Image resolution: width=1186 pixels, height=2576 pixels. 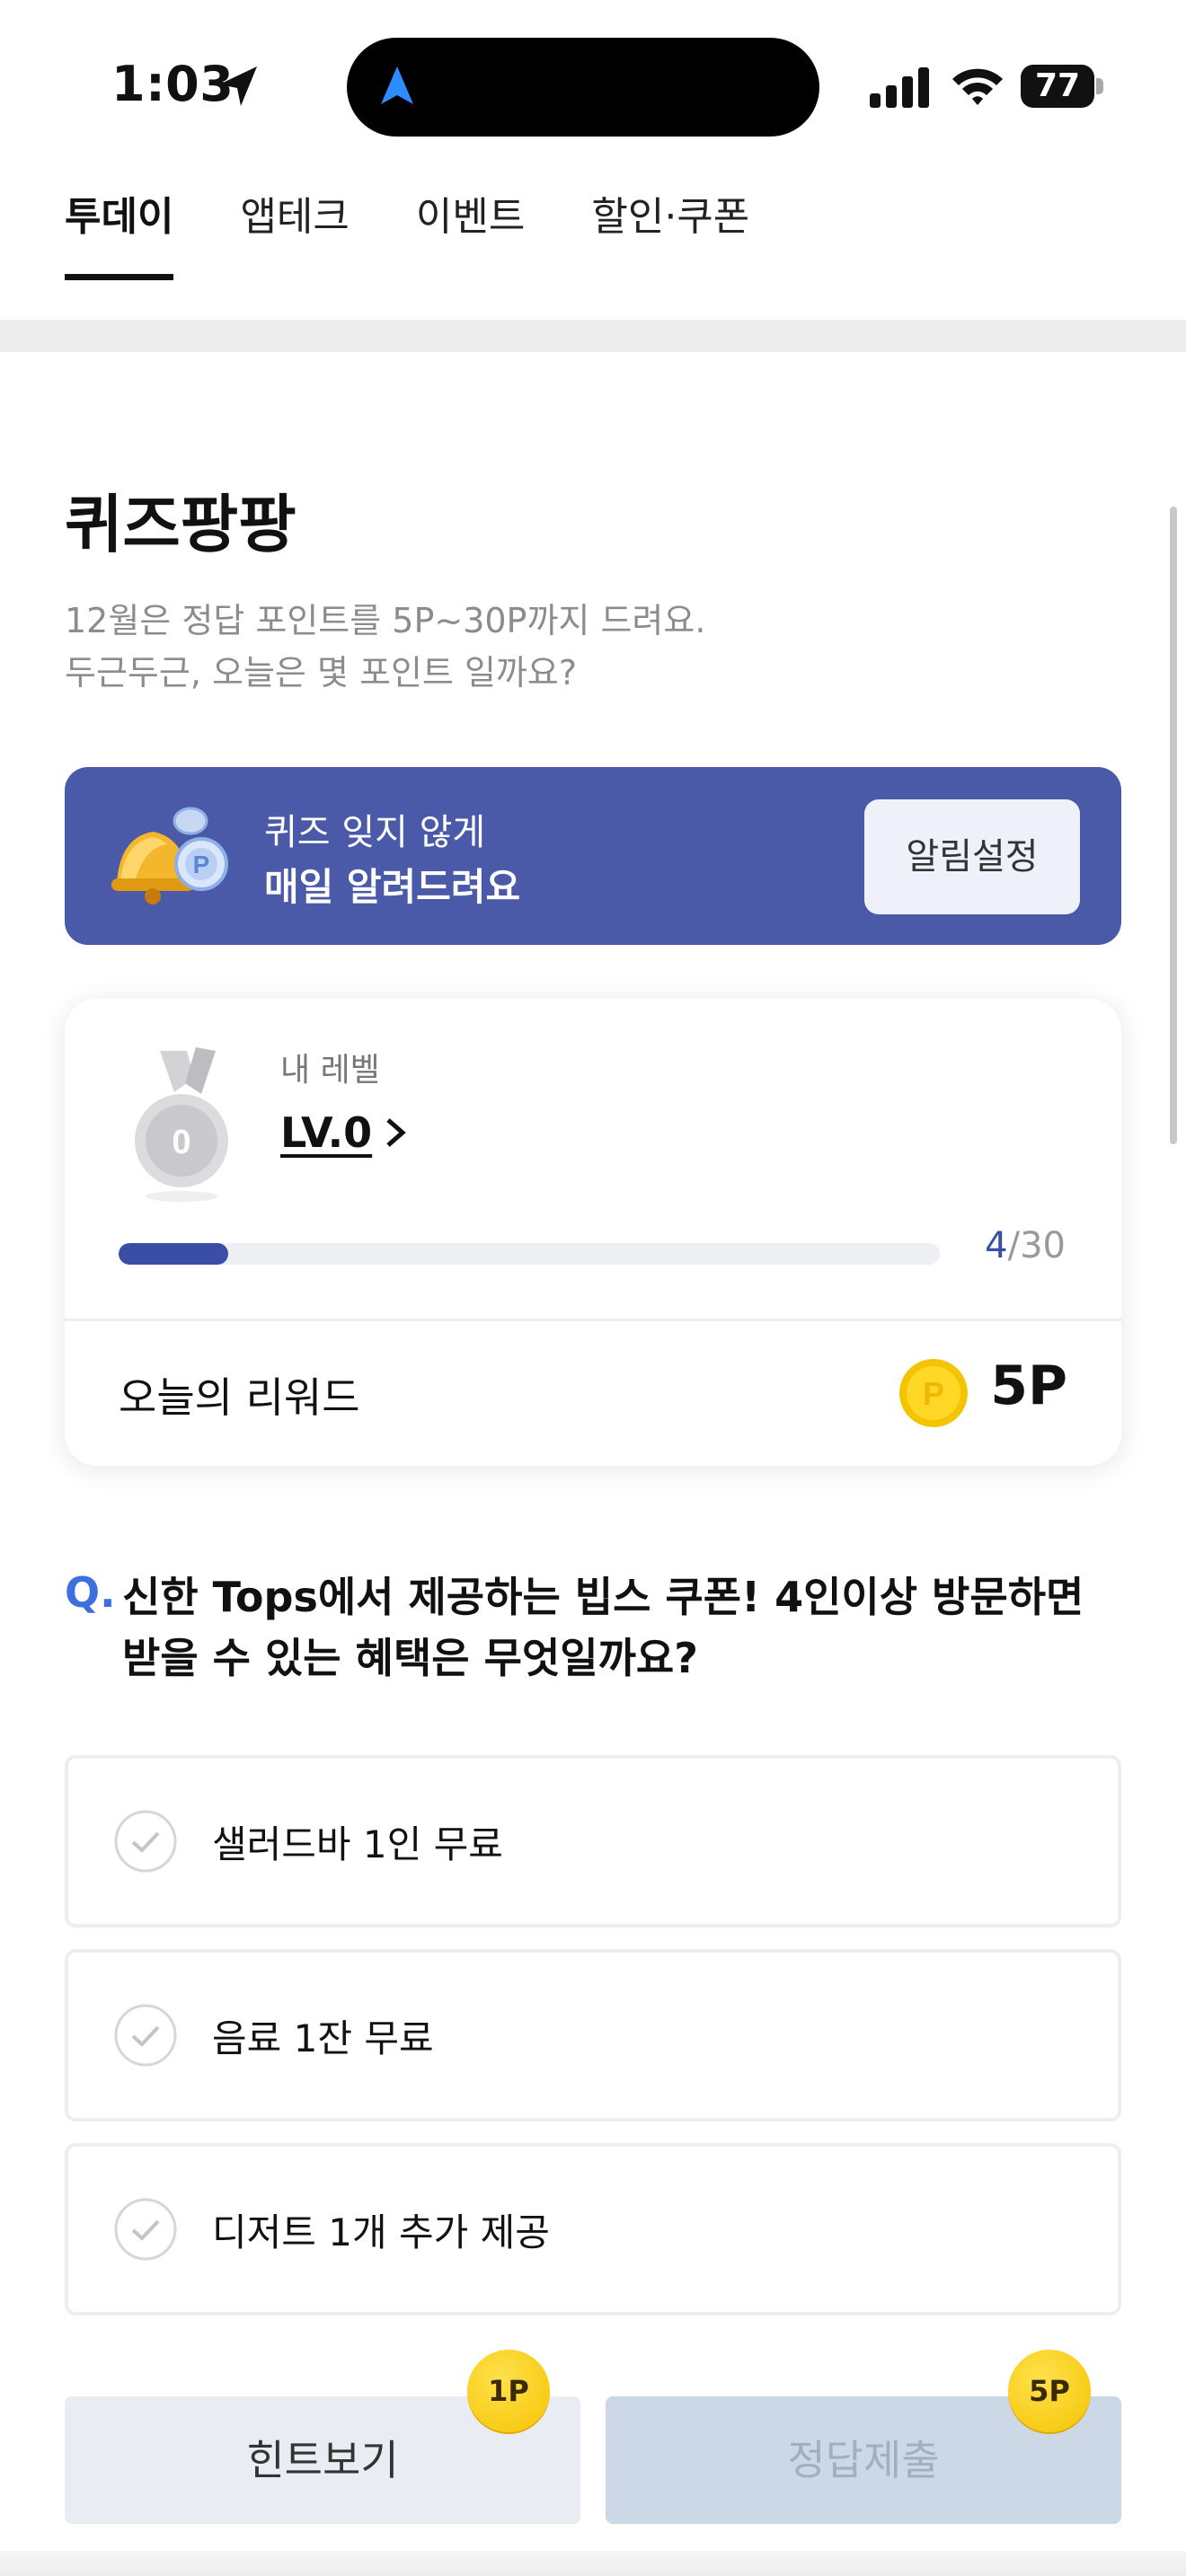 I want to click on scrollbar, so click(x=1173, y=825).